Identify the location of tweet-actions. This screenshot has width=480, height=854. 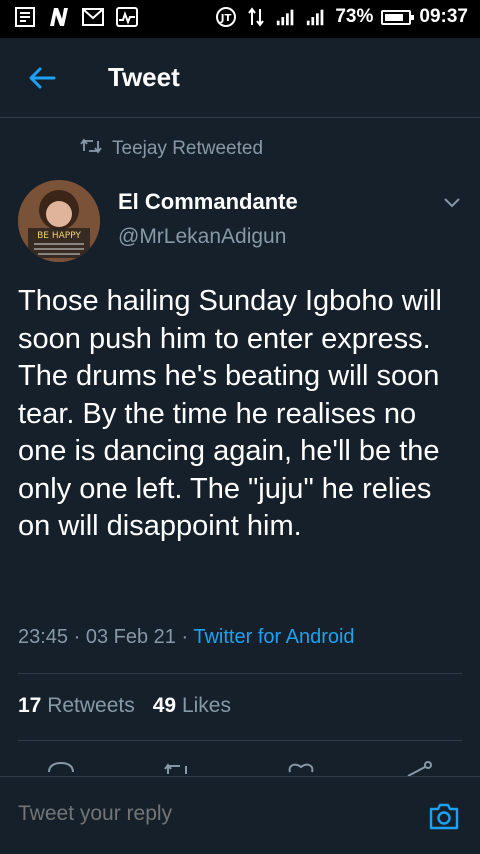
(240, 765).